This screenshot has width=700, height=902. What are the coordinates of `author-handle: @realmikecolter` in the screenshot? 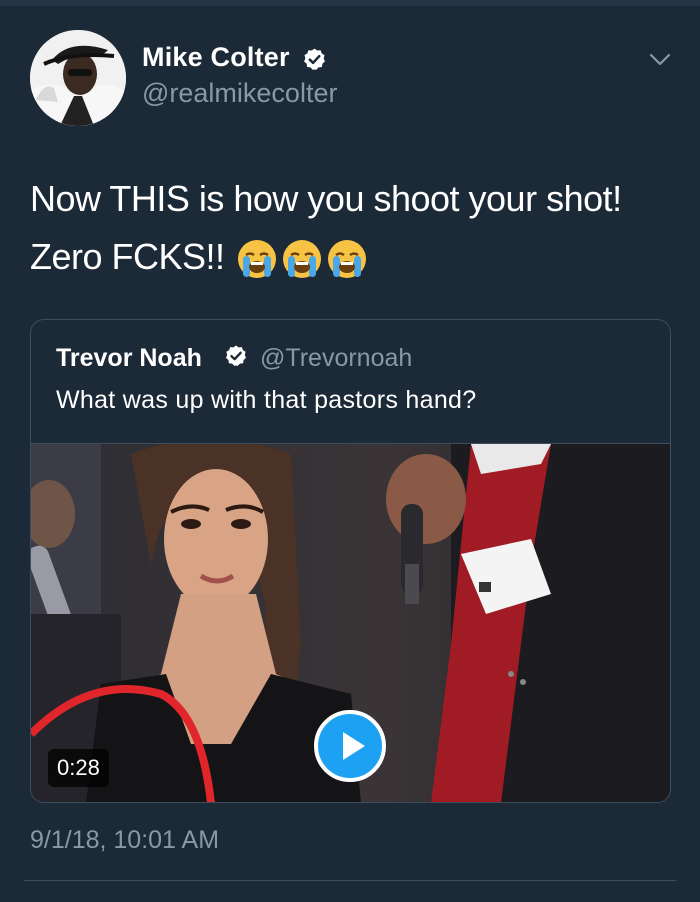 It's located at (239, 93).